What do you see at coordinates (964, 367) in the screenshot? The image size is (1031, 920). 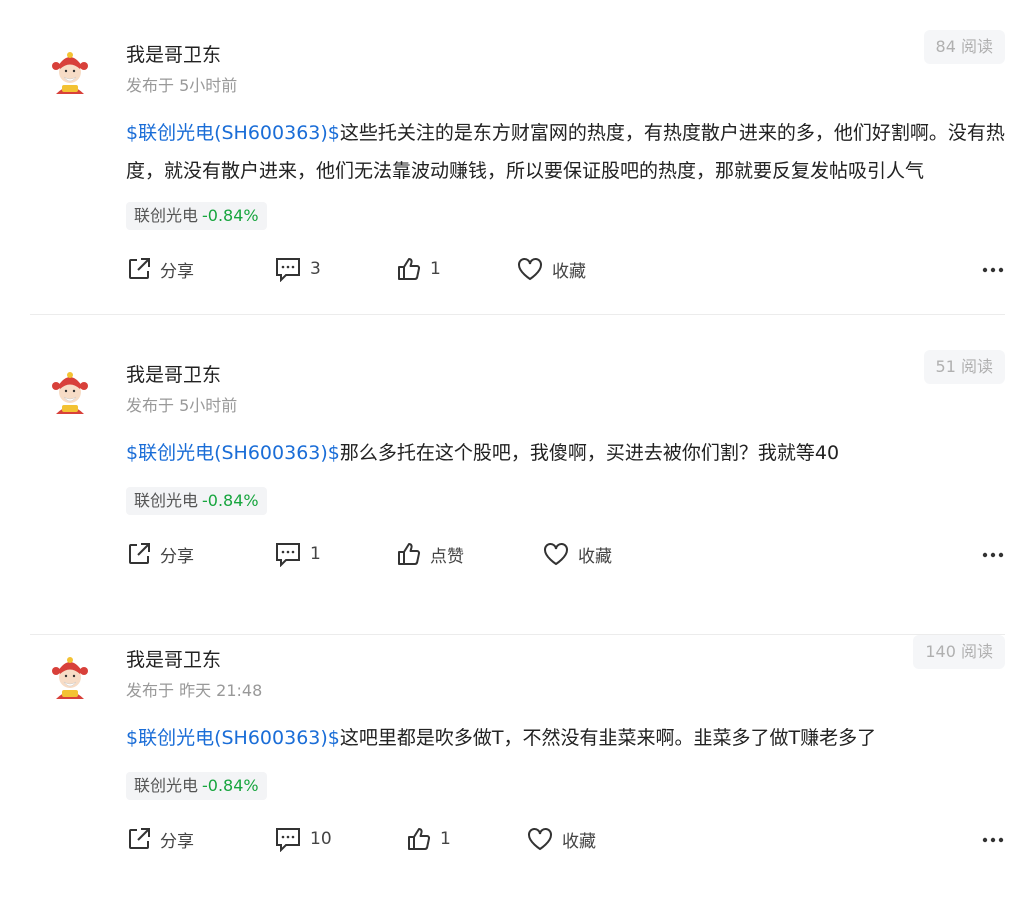 I see `read-count-badge: 51 阅读` at bounding box center [964, 367].